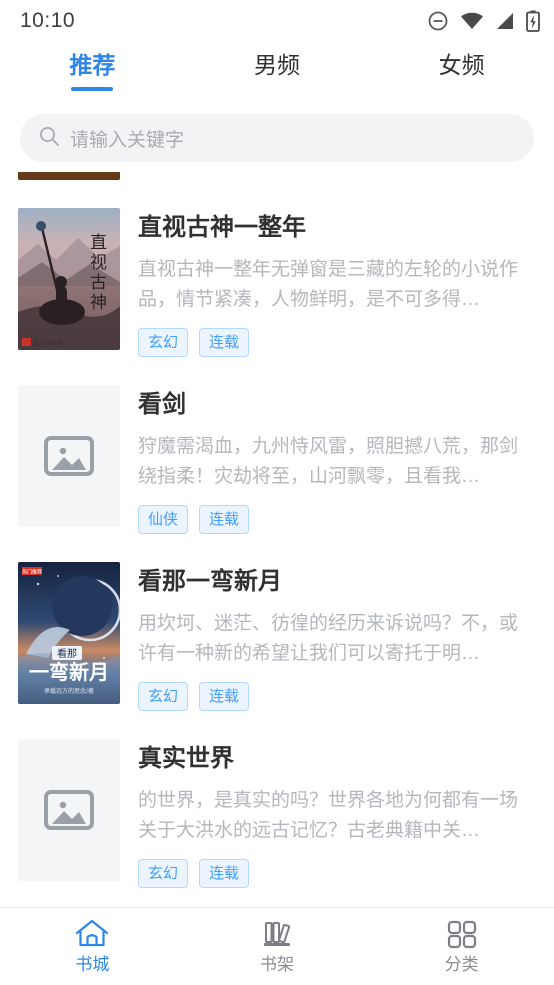  What do you see at coordinates (98, 263) in the screenshot?
I see `svg-text: 视` at bounding box center [98, 263].